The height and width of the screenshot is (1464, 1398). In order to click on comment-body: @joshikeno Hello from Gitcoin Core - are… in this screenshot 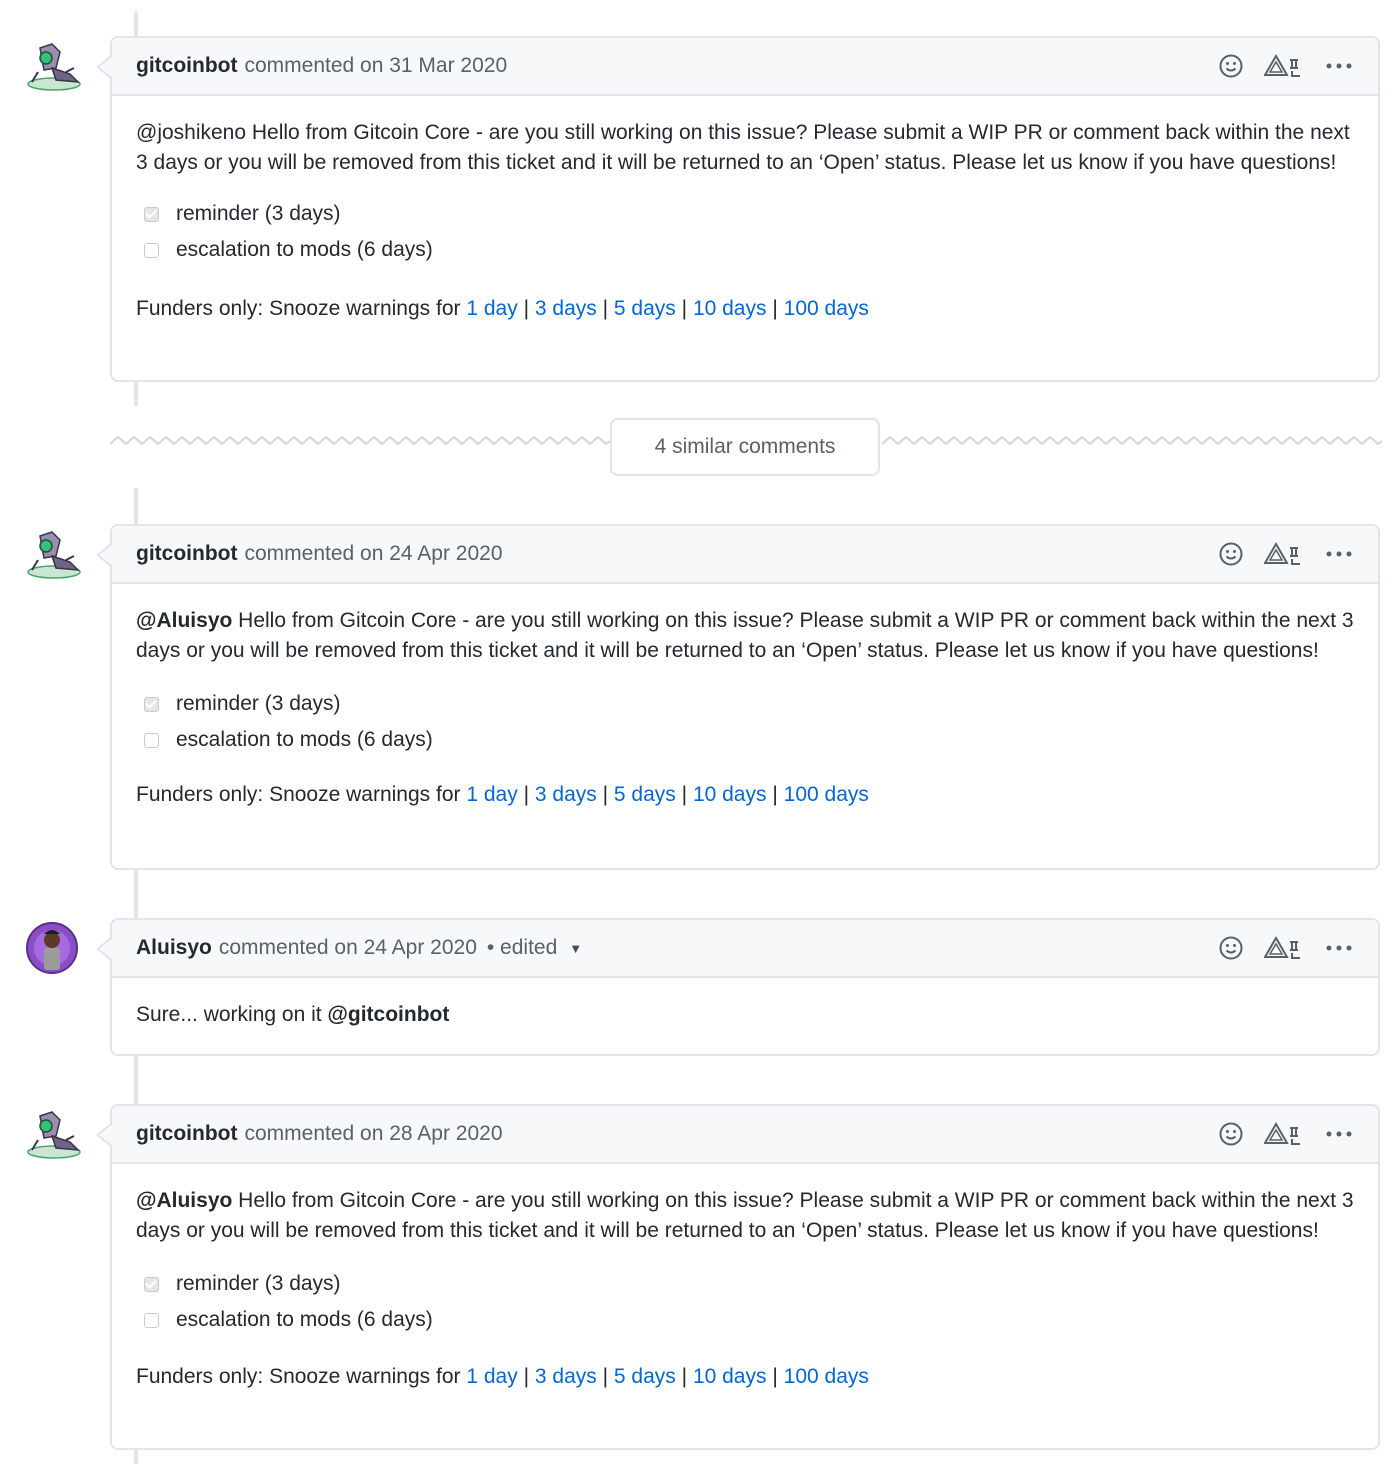, I will do `click(745, 210)`.